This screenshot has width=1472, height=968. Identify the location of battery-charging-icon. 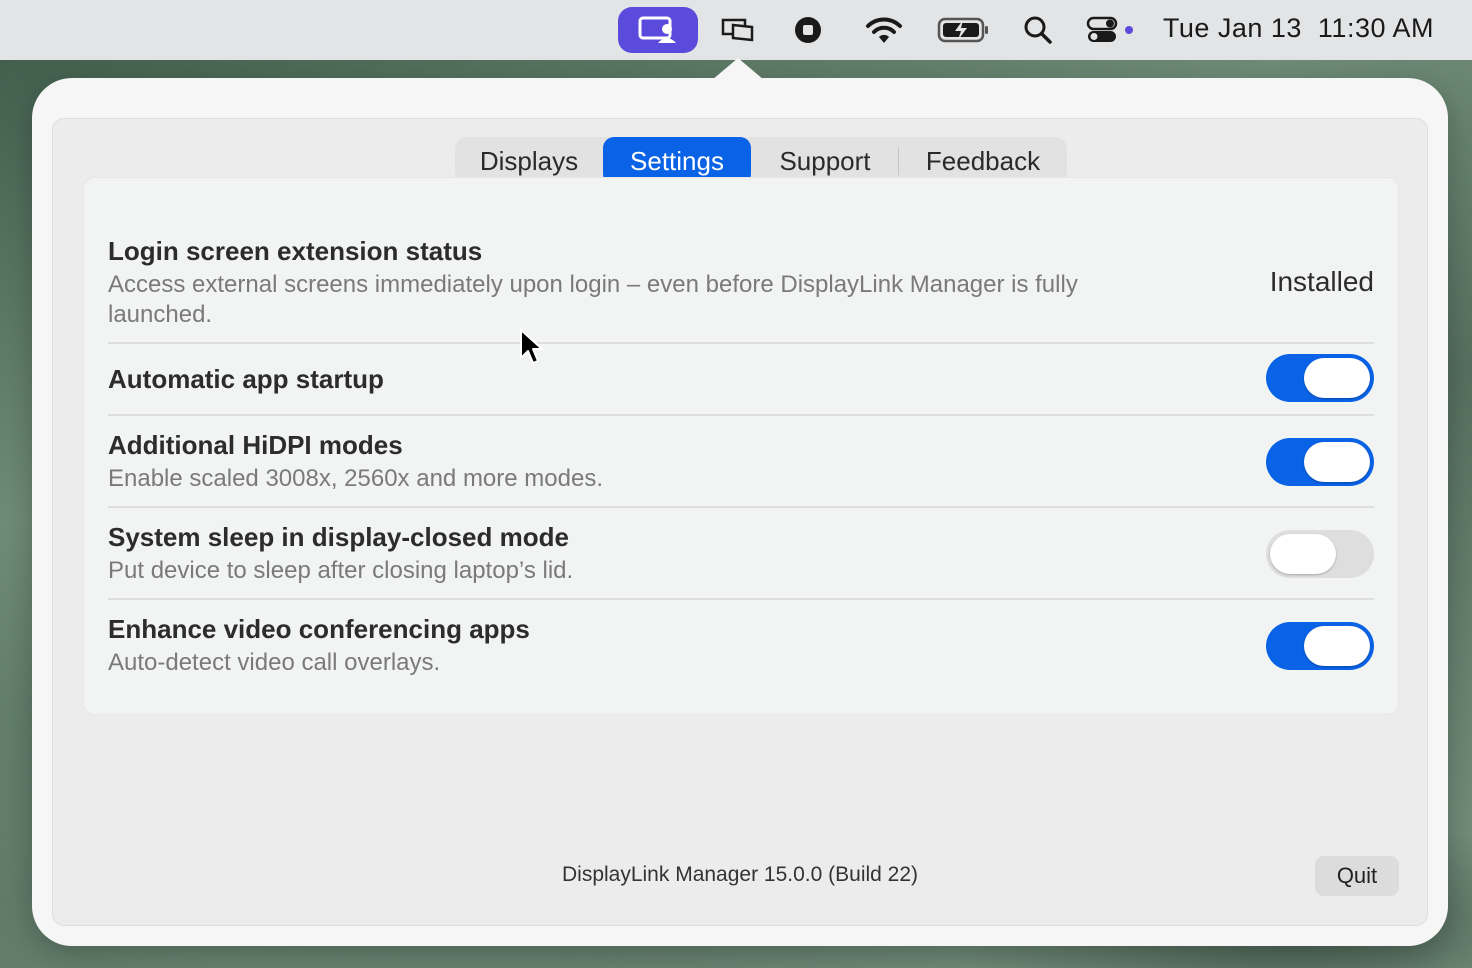
(964, 30).